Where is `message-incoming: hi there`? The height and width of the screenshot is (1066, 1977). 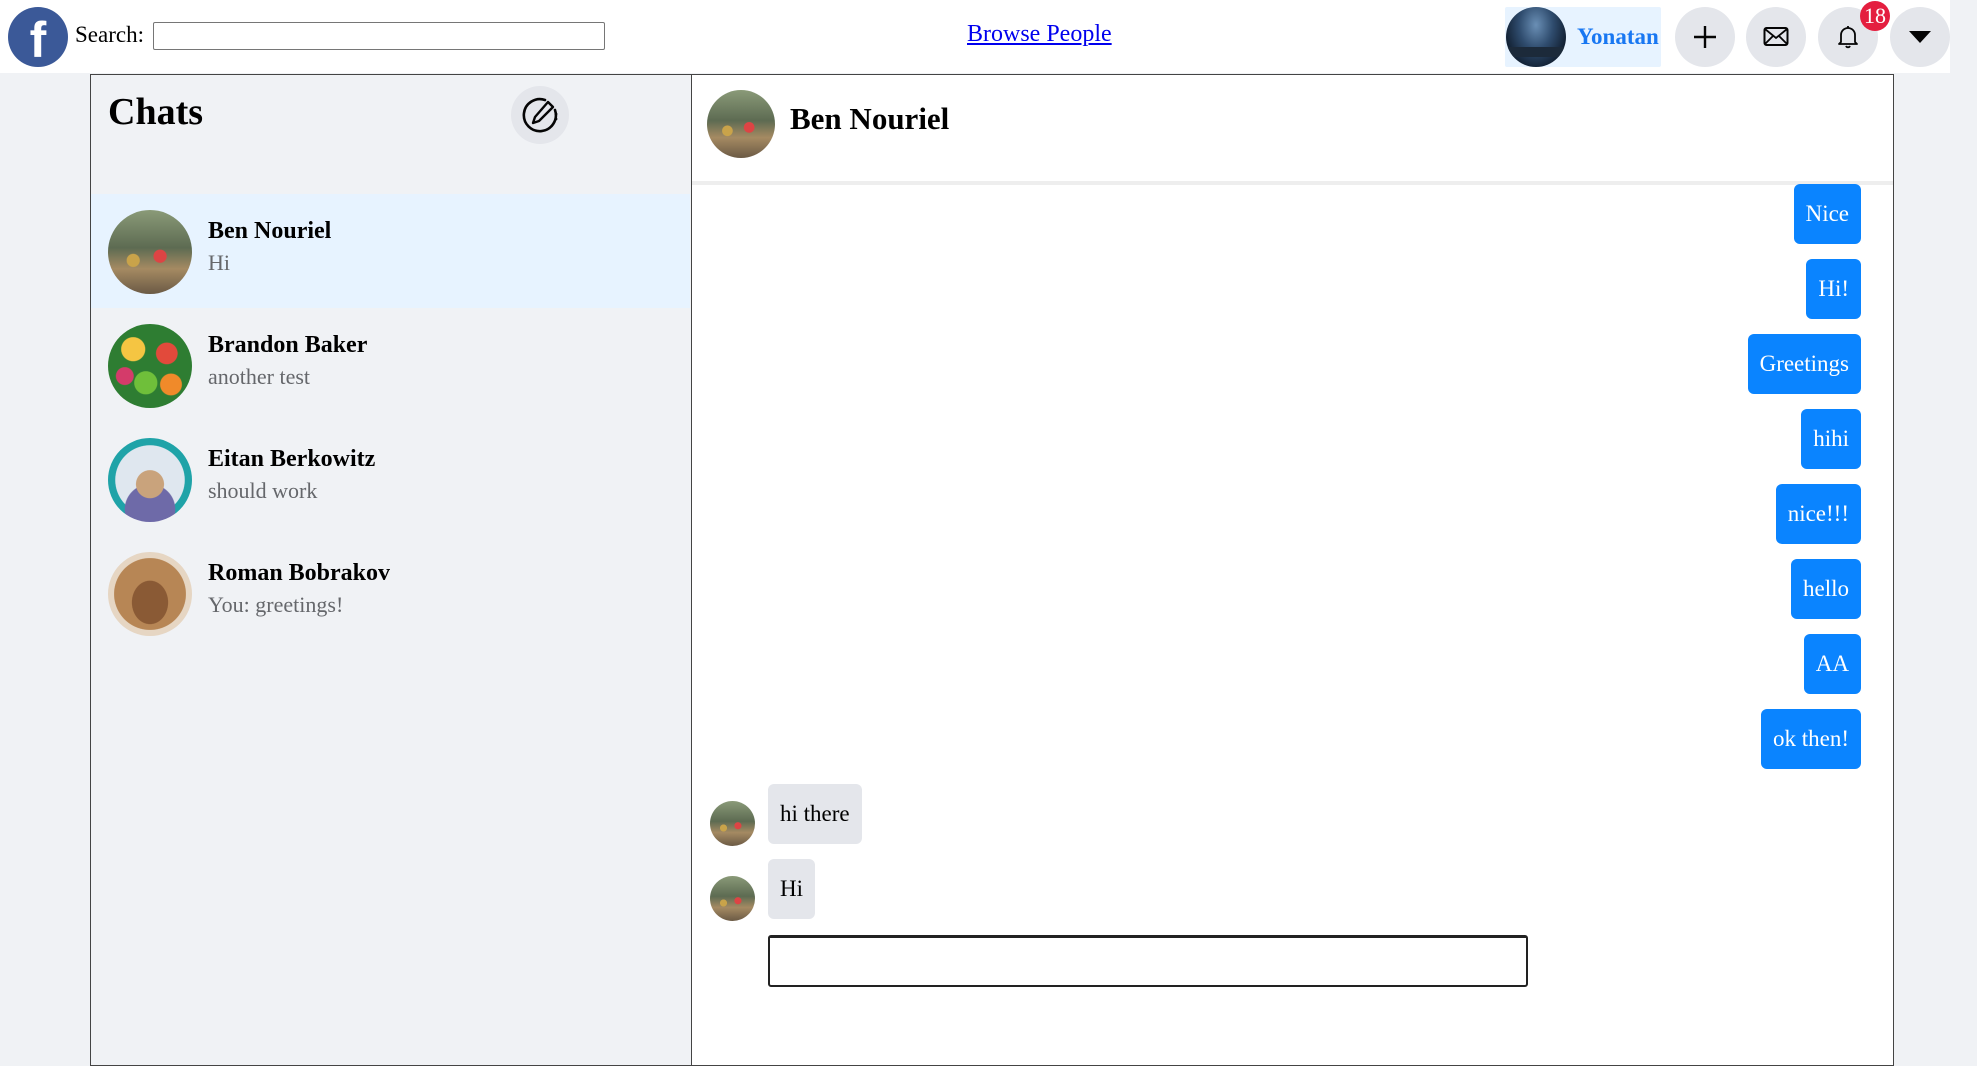 message-incoming: hi there is located at coordinates (815, 814).